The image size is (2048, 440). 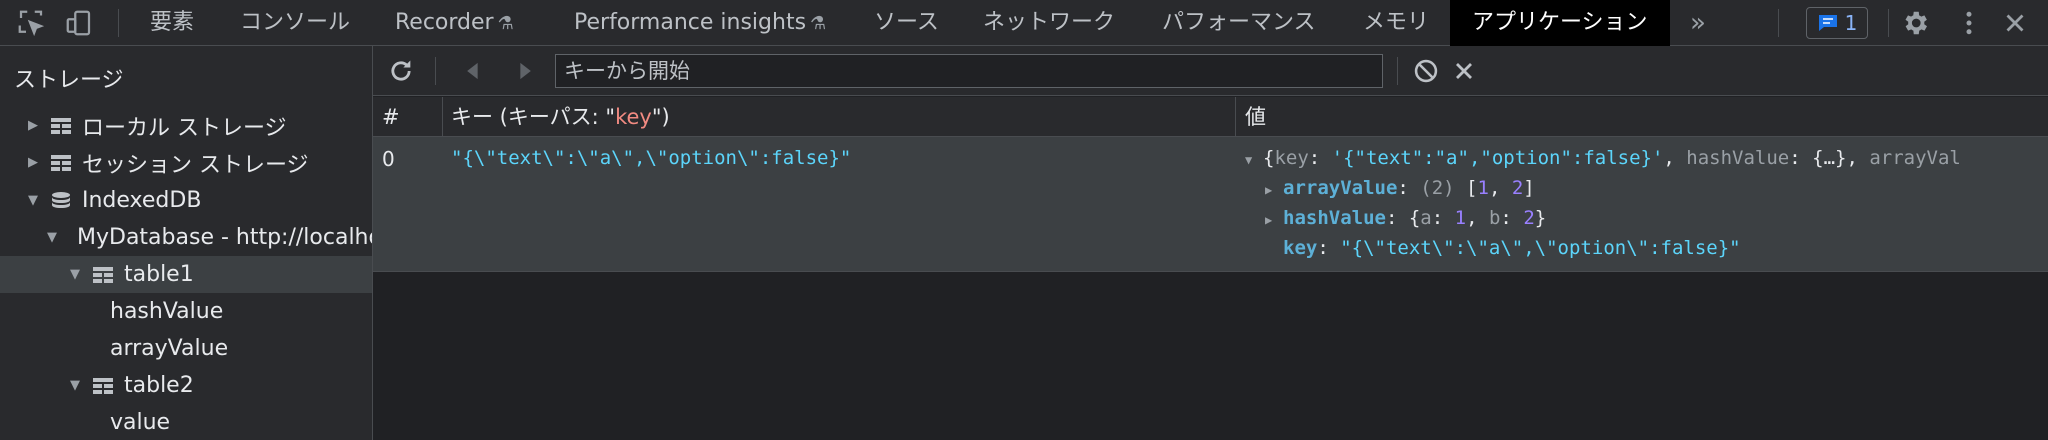 I want to click on clear-object-store-icon, so click(x=1426, y=71).